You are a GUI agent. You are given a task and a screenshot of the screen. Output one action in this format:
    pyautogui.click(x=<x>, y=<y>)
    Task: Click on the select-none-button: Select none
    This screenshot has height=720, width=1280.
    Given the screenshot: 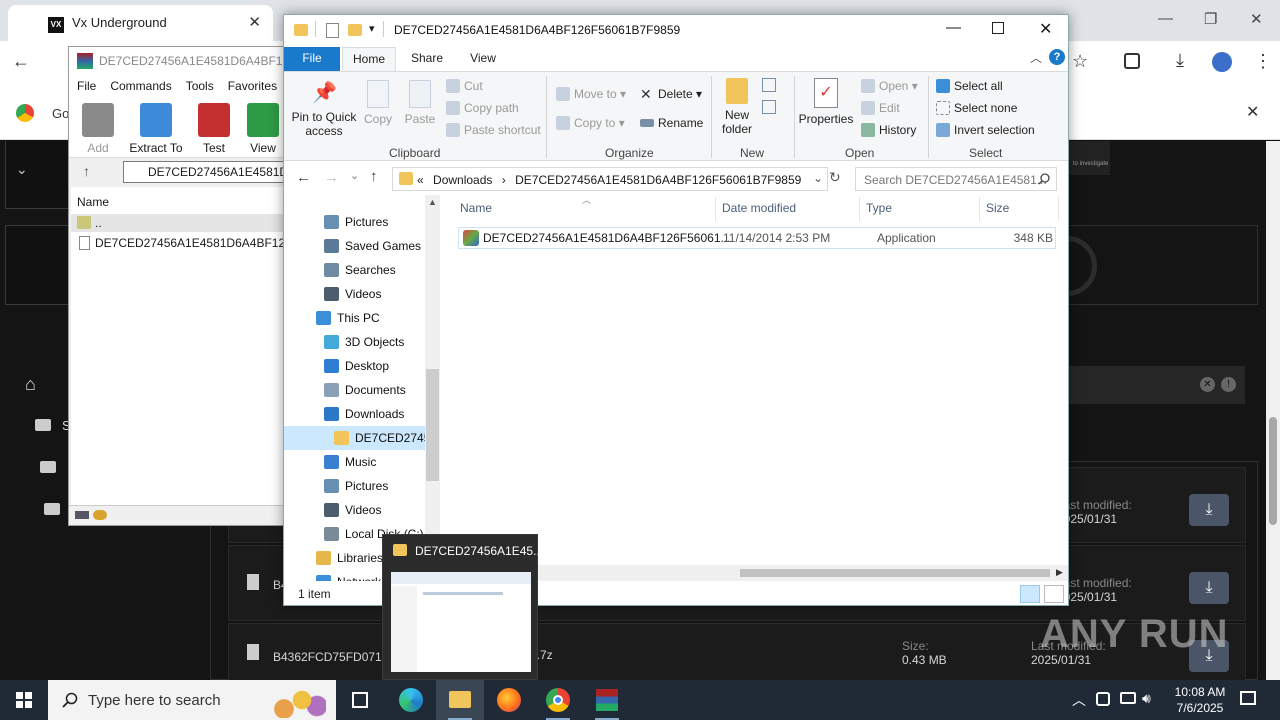 What is the action you would take?
    pyautogui.click(x=975, y=108)
    